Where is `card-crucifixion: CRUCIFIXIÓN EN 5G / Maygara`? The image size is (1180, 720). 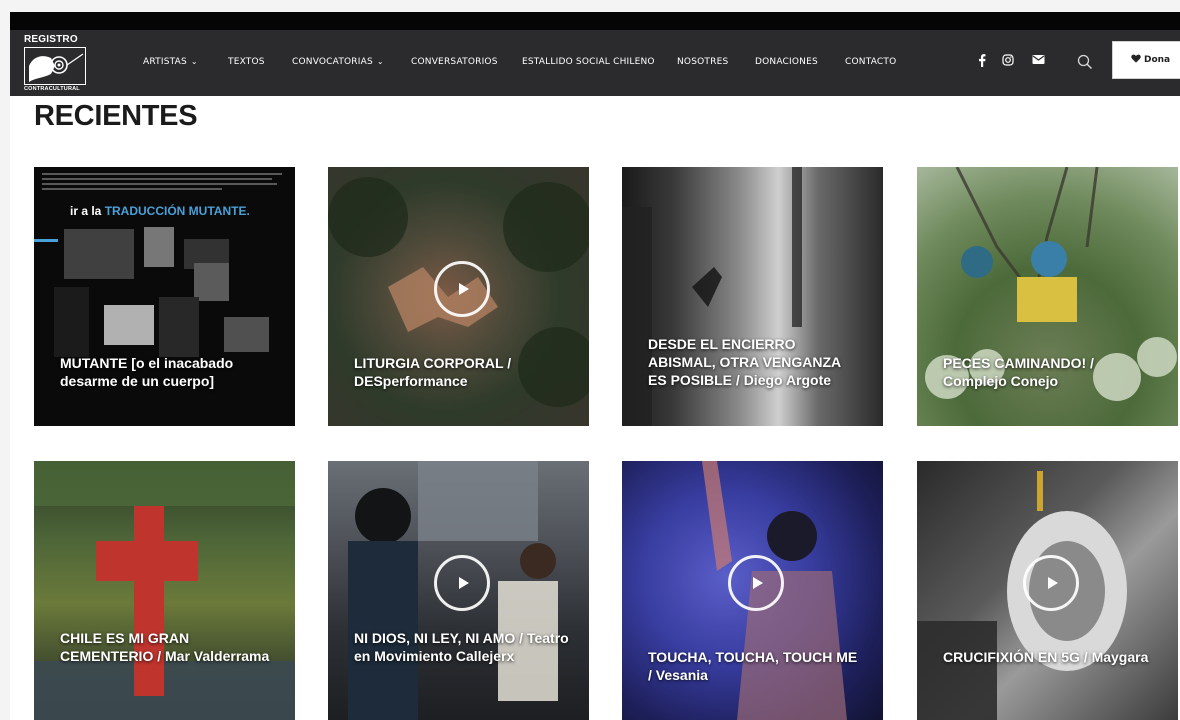
card-crucifixion: CRUCIFIXIÓN EN 5G / Maygara is located at coordinates (1047, 590).